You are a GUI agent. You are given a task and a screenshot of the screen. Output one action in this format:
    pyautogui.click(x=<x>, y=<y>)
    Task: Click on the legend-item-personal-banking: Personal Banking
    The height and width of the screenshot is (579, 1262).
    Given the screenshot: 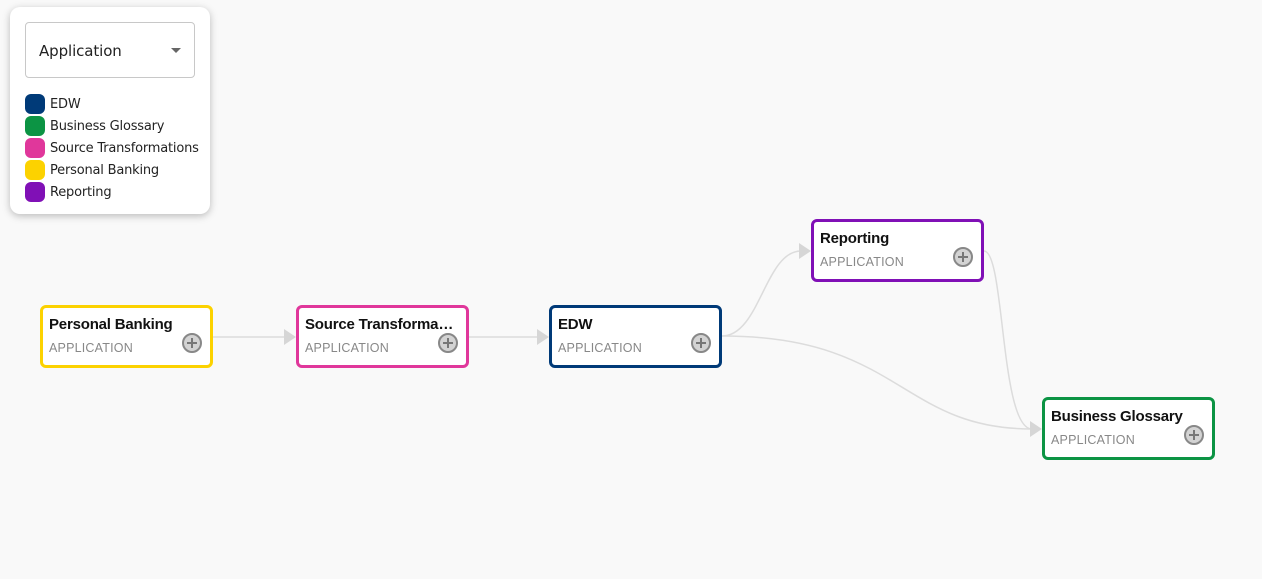 What is the action you would take?
    pyautogui.click(x=112, y=170)
    